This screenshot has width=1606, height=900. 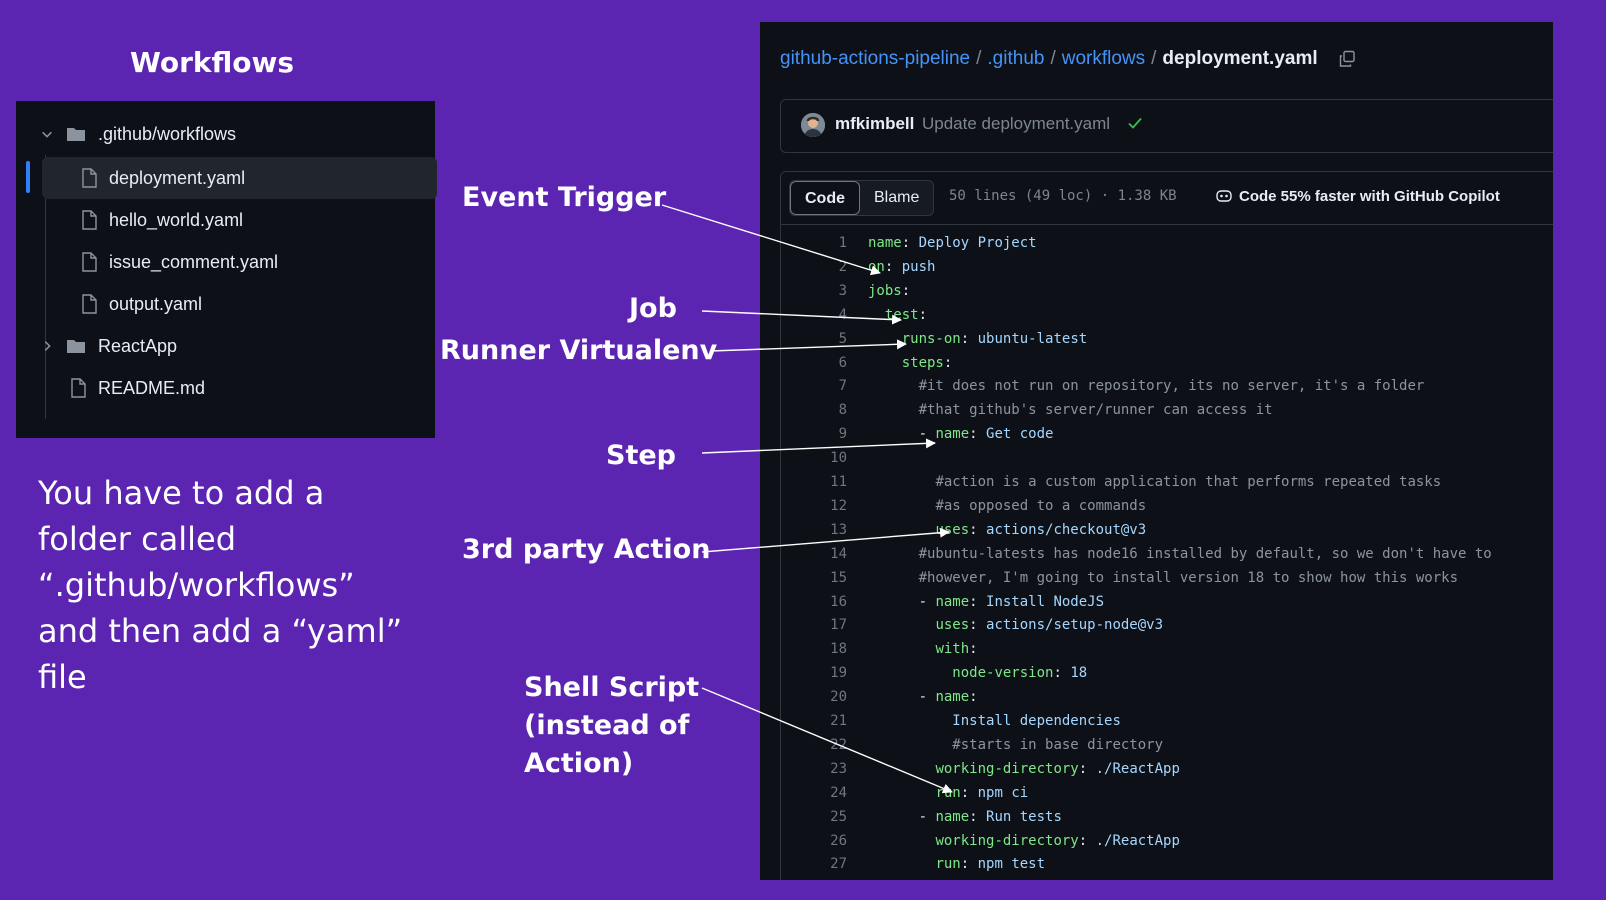 I want to click on code-line: 23 working-directory: ./ReactApp, so click(x=1167, y=769).